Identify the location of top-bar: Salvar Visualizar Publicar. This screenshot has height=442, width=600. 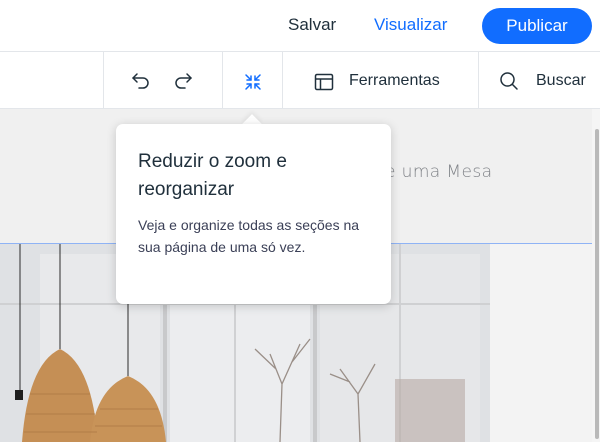
(300, 26).